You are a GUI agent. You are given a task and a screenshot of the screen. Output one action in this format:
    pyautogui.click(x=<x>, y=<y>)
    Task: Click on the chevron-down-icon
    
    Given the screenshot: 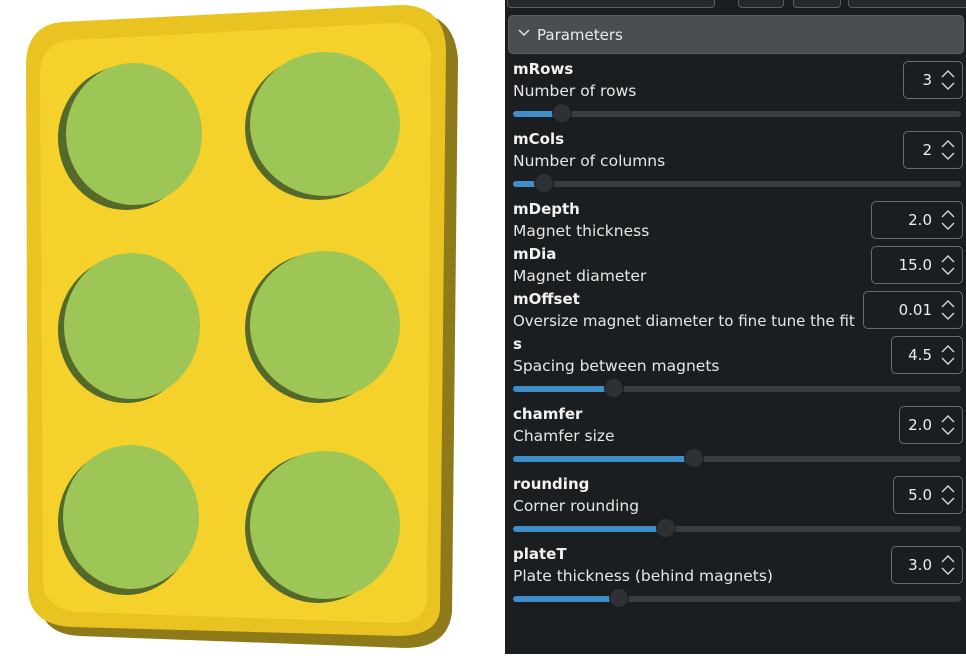 What is the action you would take?
    pyautogui.click(x=524, y=33)
    